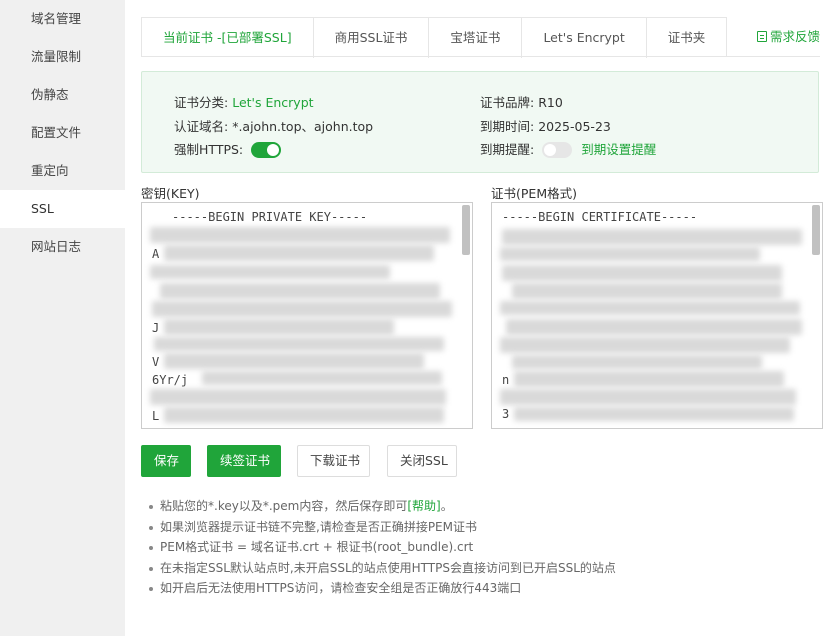 This screenshot has width=834, height=636. Describe the element at coordinates (574, 126) in the screenshot. I see `cert-expire-value: 2025-05-23` at that location.